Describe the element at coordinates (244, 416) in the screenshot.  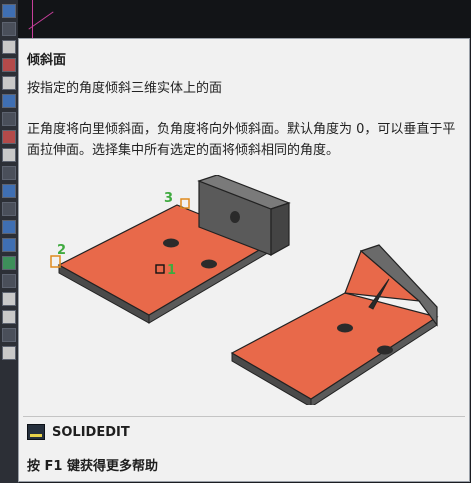
I see `tooltip-divider` at that location.